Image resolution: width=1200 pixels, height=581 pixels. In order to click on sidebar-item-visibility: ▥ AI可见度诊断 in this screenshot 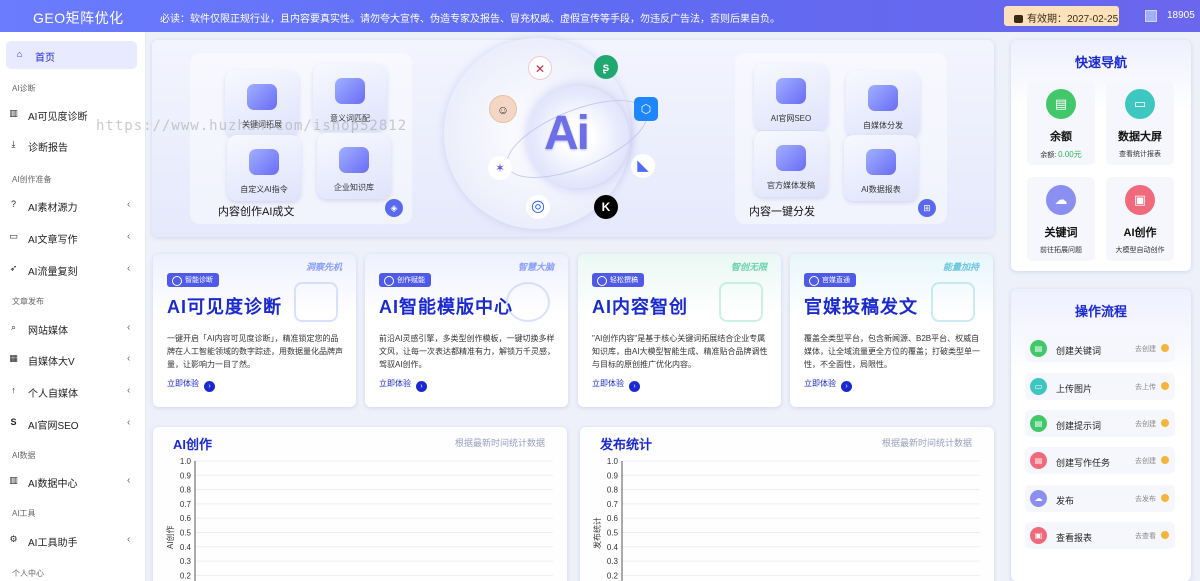, I will do `click(73, 114)`.